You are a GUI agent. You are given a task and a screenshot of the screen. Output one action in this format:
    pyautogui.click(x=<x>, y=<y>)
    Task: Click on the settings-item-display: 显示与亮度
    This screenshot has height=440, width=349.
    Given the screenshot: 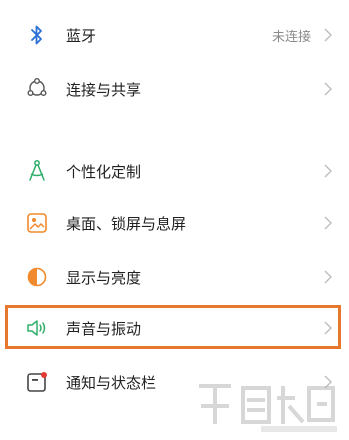 What is the action you would take?
    pyautogui.click(x=174, y=277)
    